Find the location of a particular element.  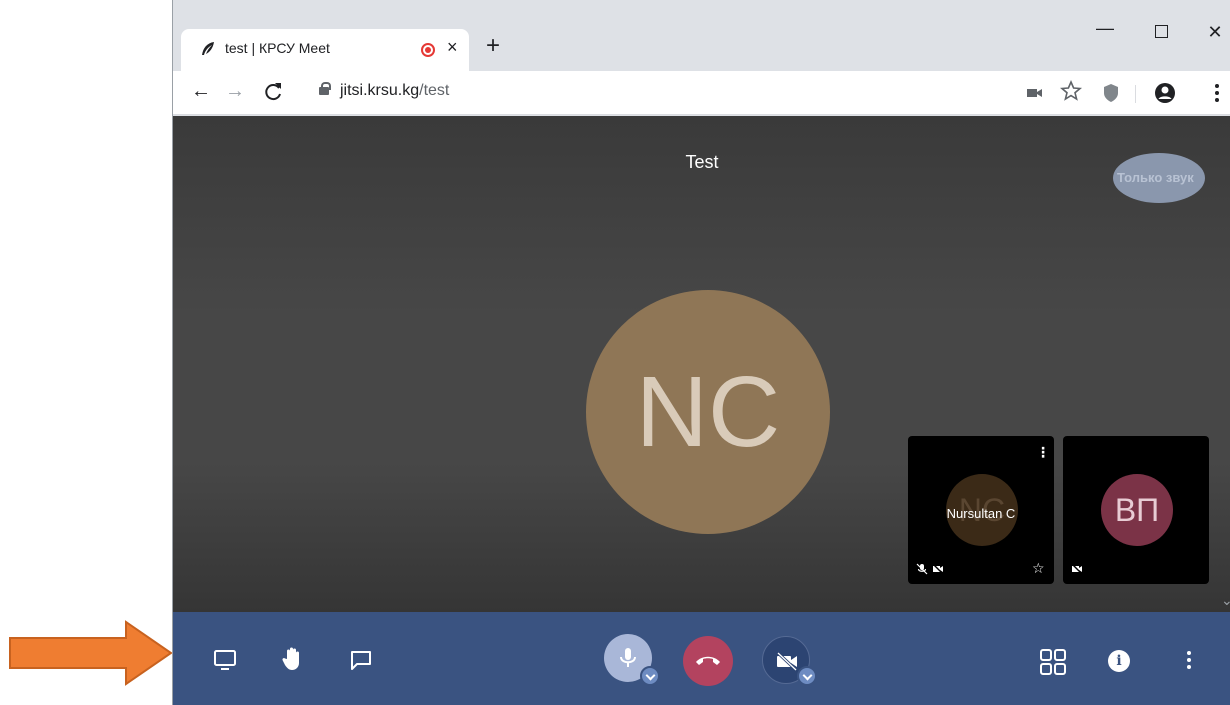

maximize-icon is located at coordinates (1161, 31).